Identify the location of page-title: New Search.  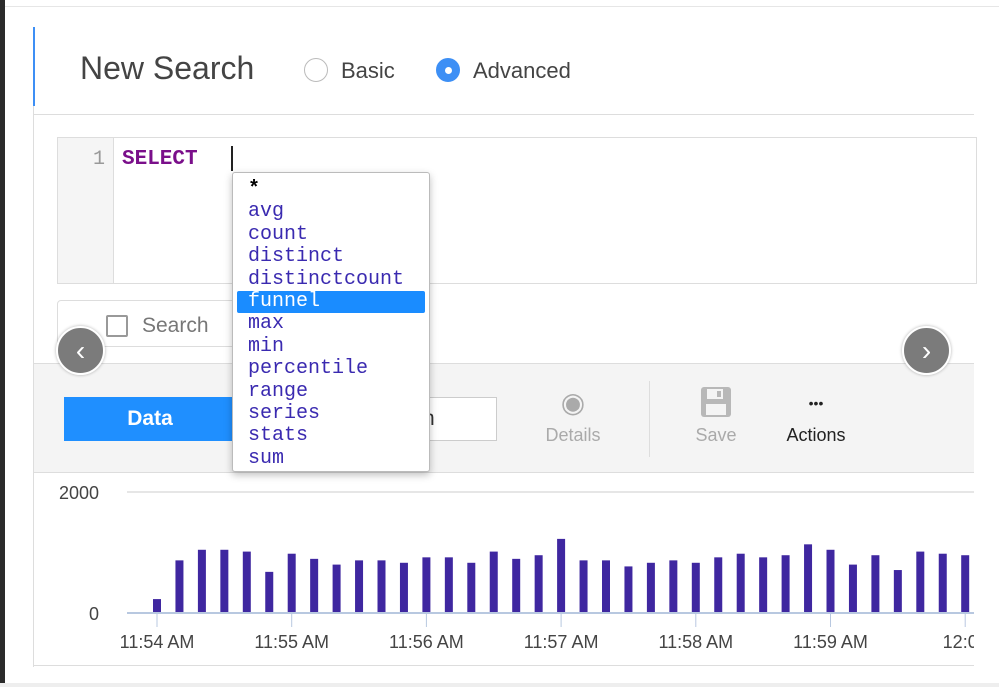
(167, 68).